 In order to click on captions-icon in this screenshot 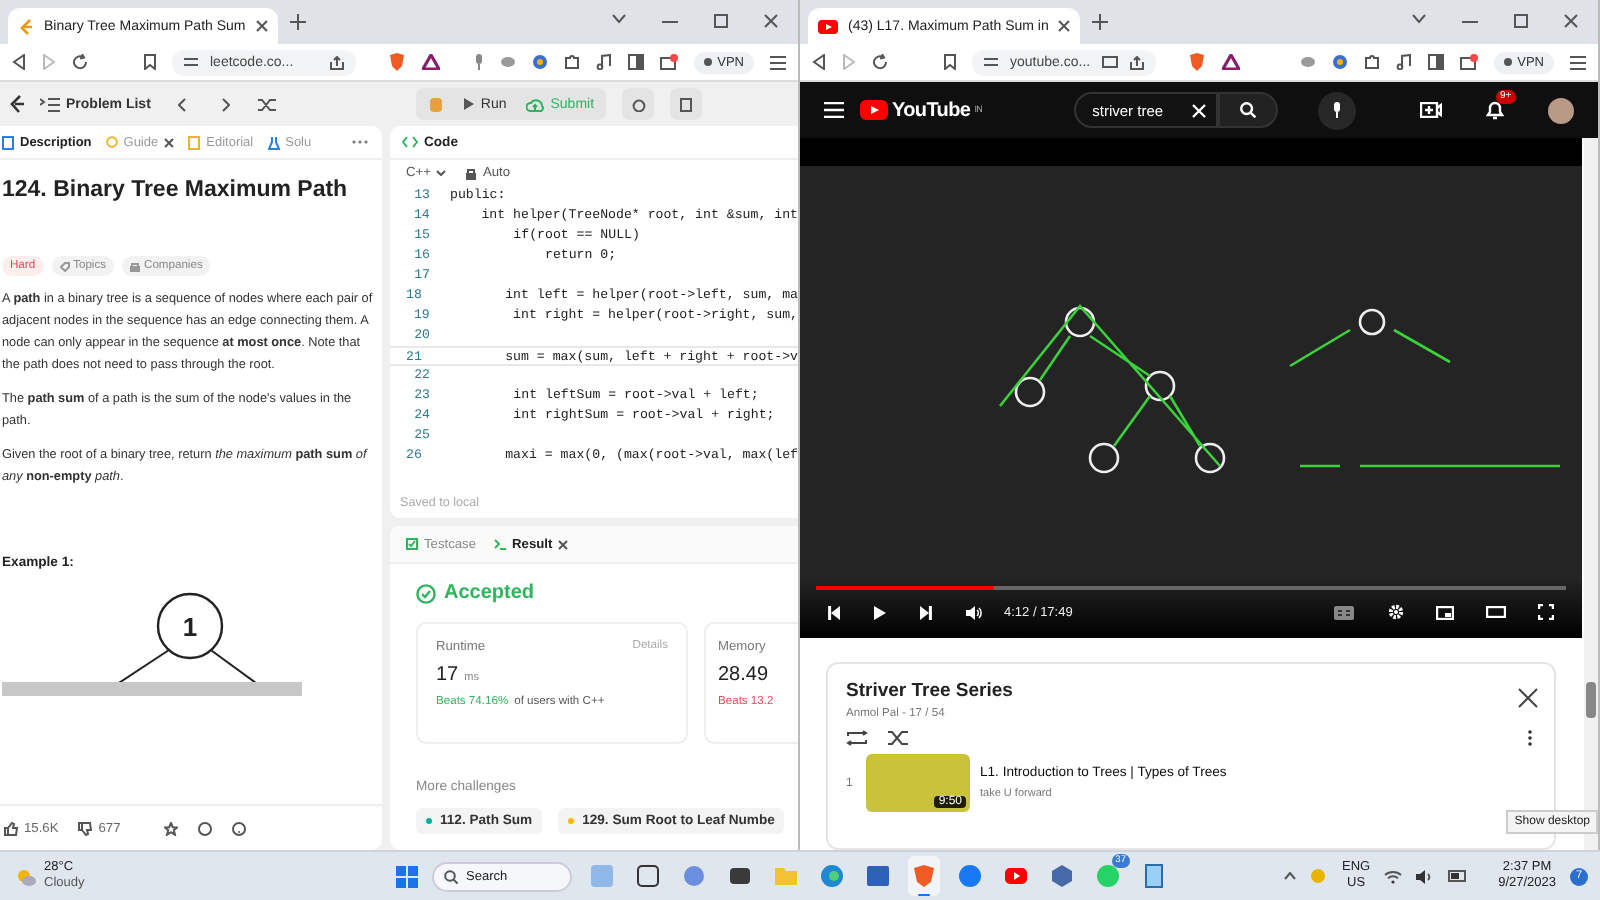, I will do `click(1344, 612)`.